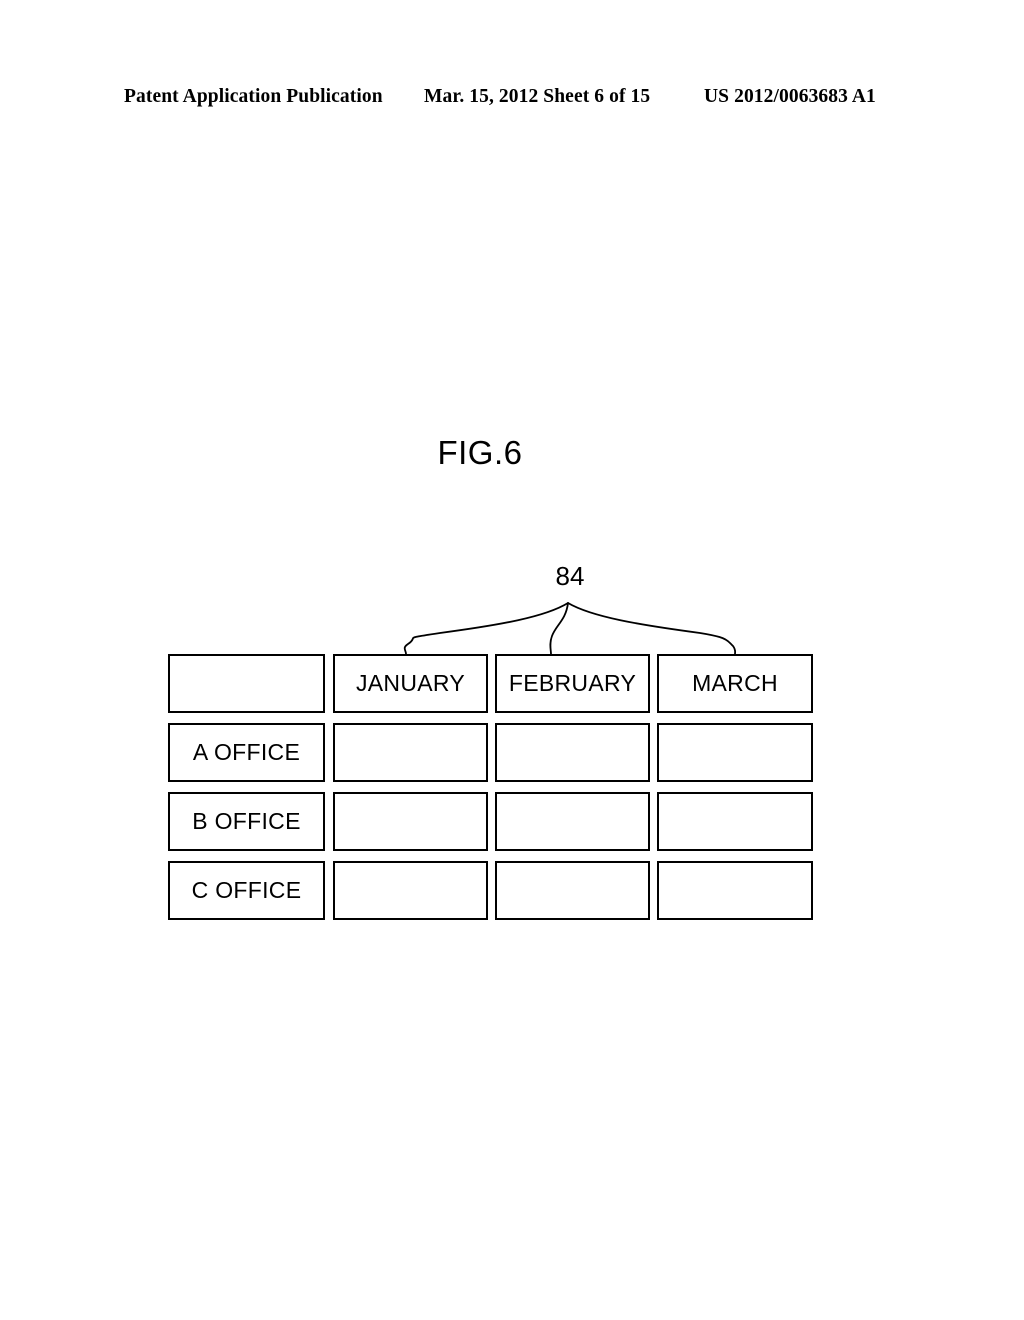 The height and width of the screenshot is (1320, 1024). I want to click on header-cell-january: JANUARY, so click(410, 683).